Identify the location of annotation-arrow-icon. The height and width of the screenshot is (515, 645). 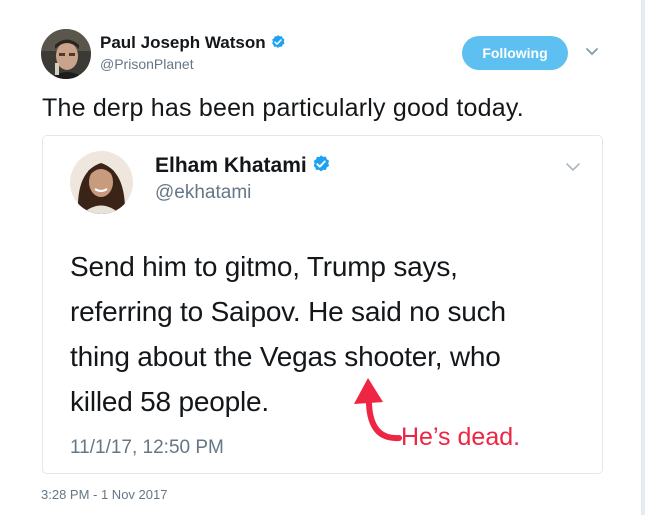
(378, 410).